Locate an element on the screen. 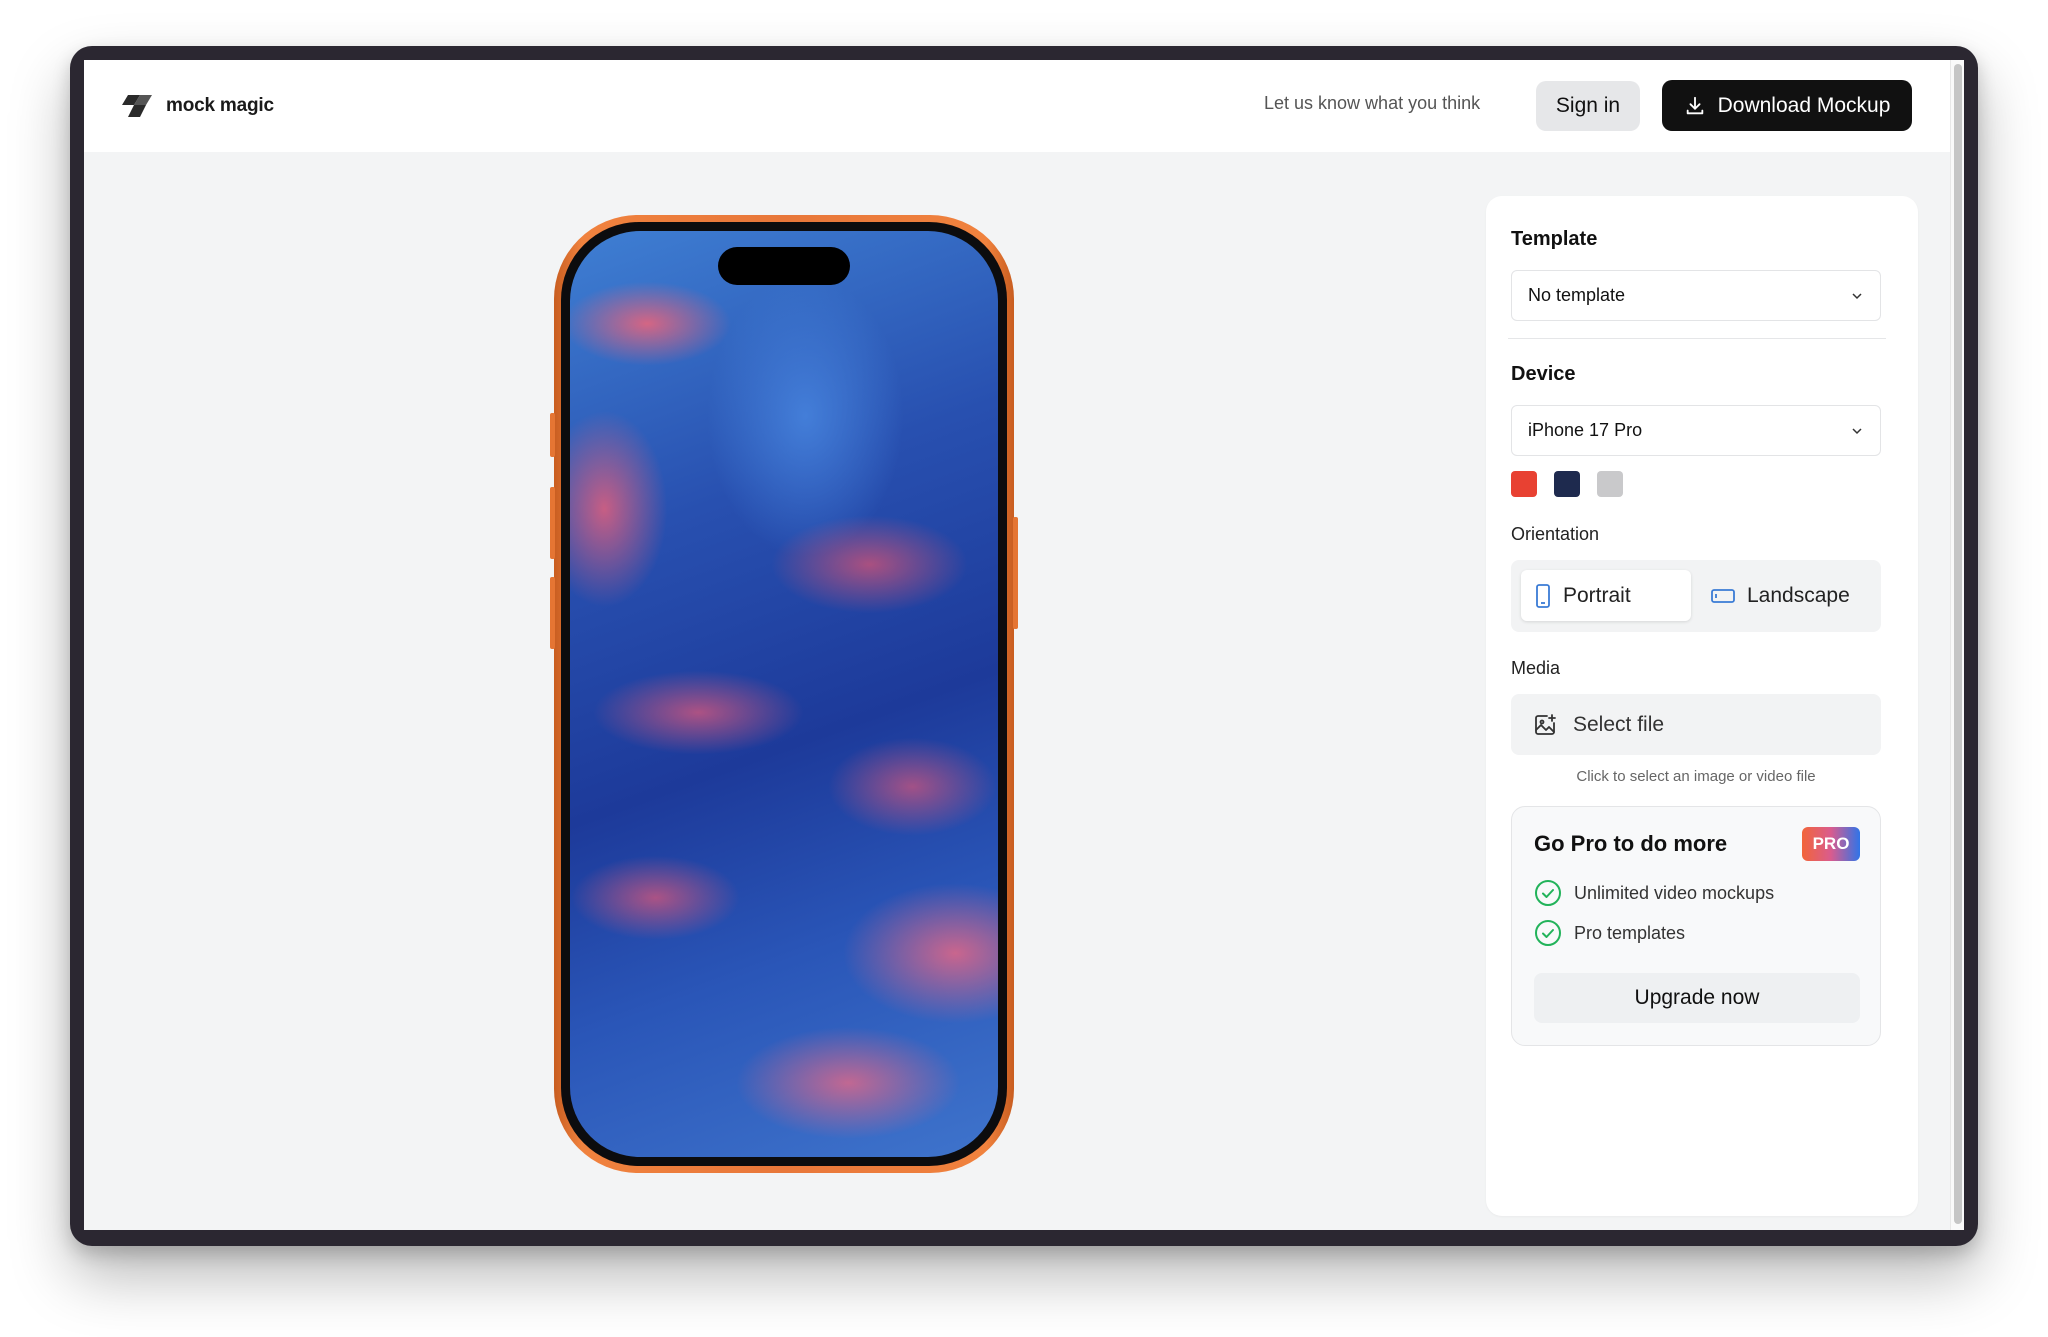 This screenshot has height=1337, width=2048. sign-in-button: Sign in is located at coordinates (1588, 106).